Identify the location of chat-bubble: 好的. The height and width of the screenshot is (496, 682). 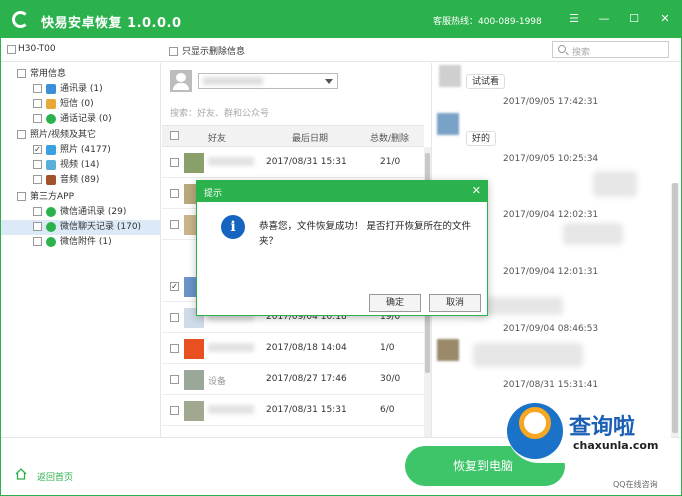
(481, 138).